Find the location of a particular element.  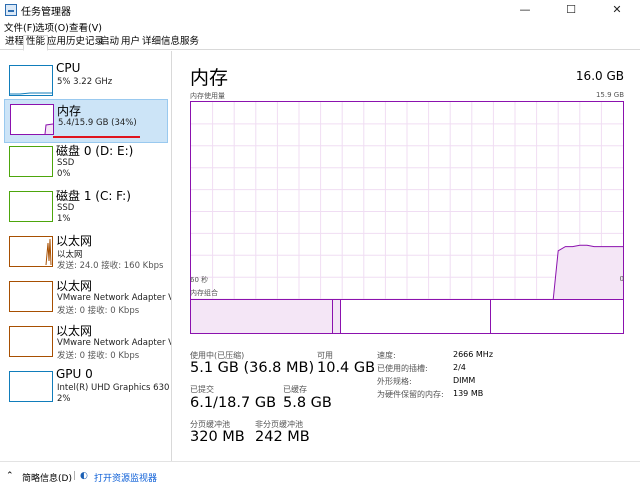

menu-view: 查看(V) is located at coordinates (85, 27).